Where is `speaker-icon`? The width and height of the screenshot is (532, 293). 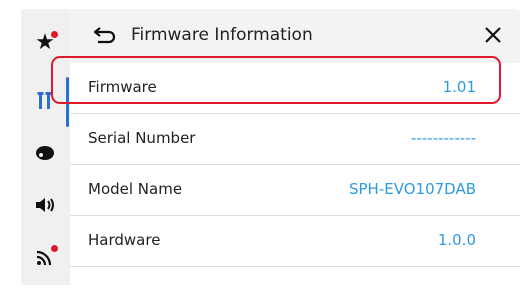 speaker-icon is located at coordinates (45, 205).